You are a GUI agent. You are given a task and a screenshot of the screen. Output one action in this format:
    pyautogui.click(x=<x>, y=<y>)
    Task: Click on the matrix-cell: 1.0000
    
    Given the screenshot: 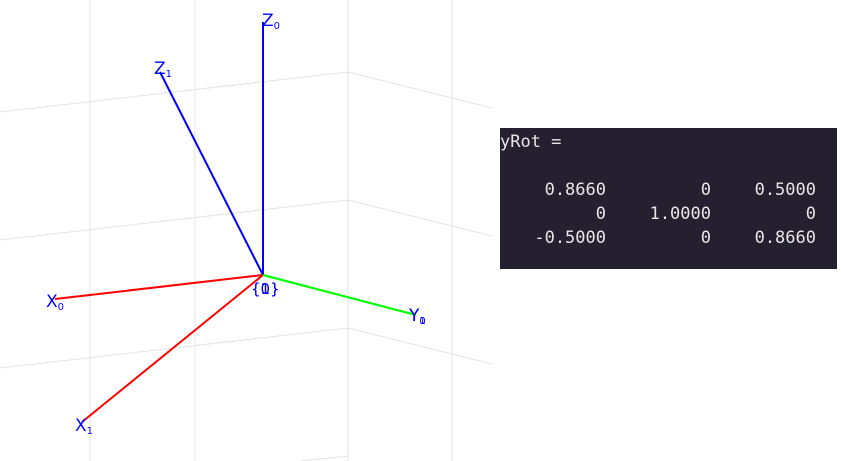 What is the action you would take?
    pyautogui.click(x=680, y=214)
    